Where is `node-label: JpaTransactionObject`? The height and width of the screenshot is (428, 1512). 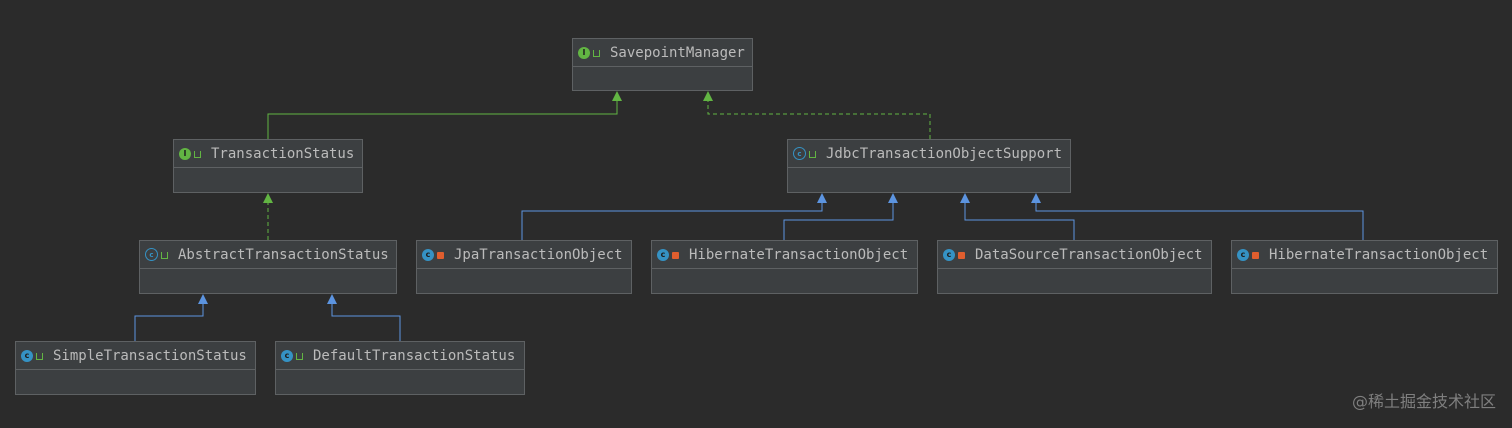
node-label: JpaTransactionObject is located at coordinates (538, 254).